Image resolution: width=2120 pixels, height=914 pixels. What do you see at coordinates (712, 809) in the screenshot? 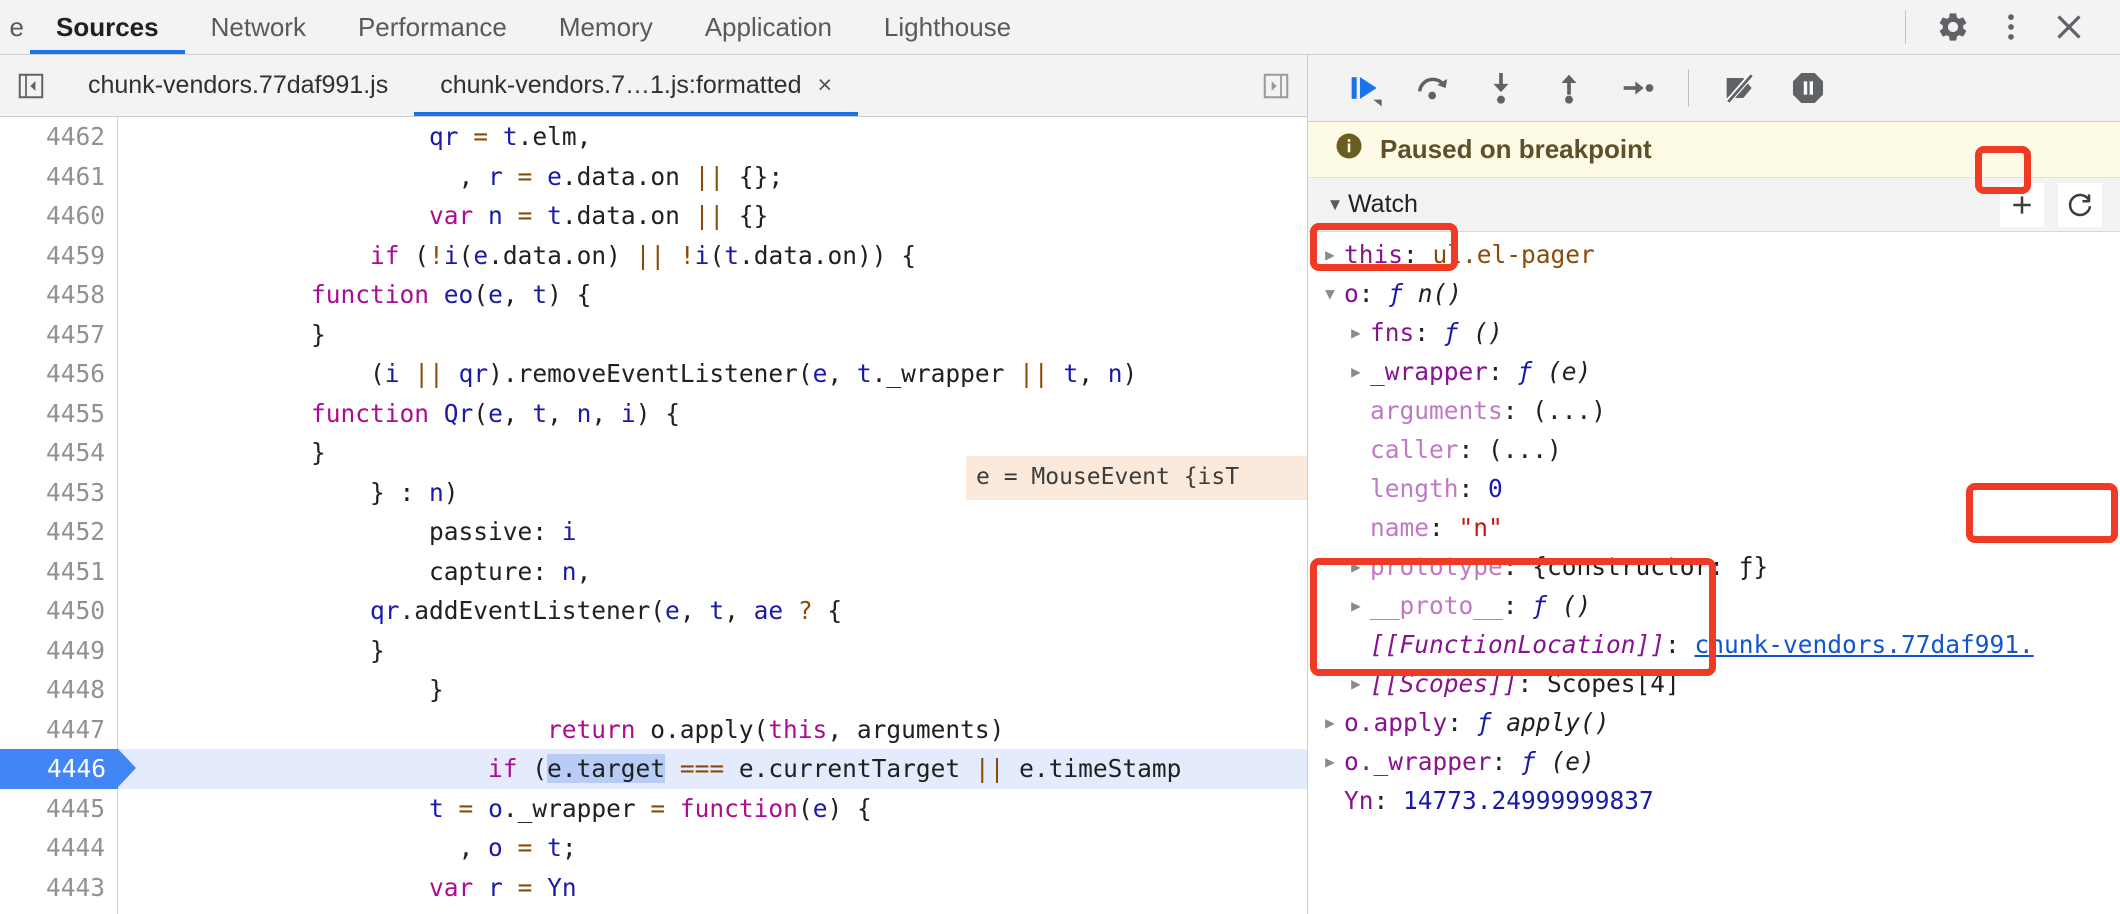
I see `code-line-text: t = o._wrapper = function(e) {` at bounding box center [712, 809].